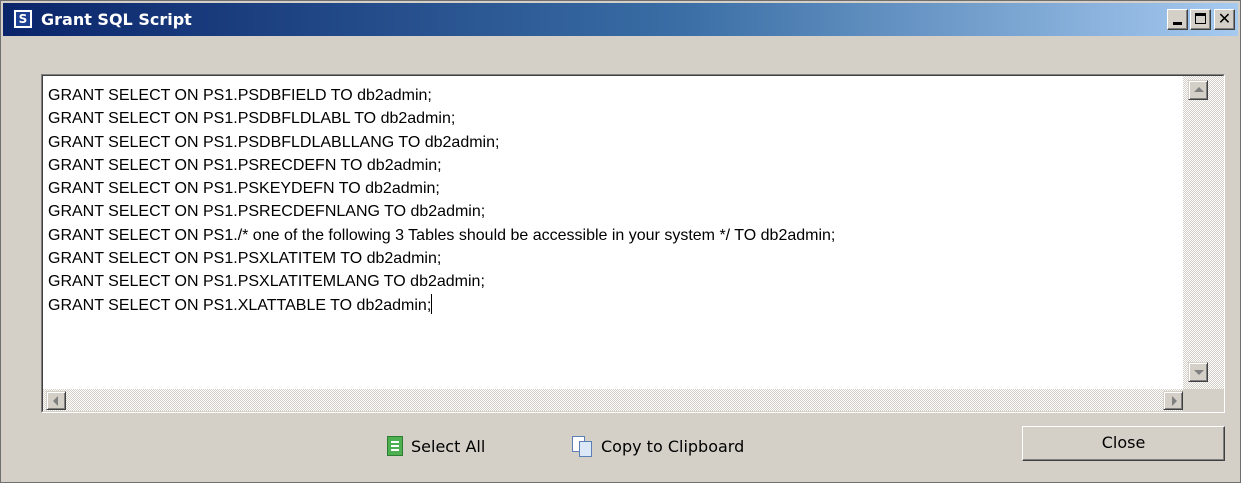 Image resolution: width=1241 pixels, height=483 pixels. I want to click on document-icon, so click(395, 446).